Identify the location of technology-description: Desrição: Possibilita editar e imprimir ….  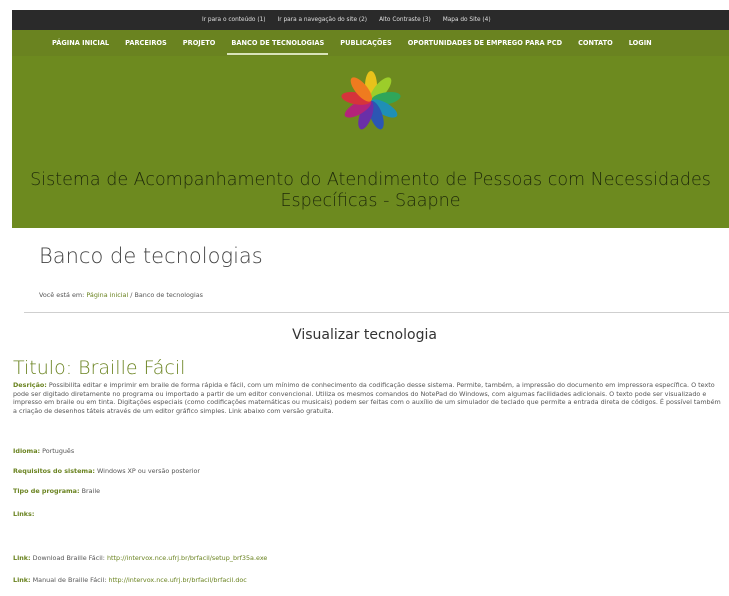
(367, 398).